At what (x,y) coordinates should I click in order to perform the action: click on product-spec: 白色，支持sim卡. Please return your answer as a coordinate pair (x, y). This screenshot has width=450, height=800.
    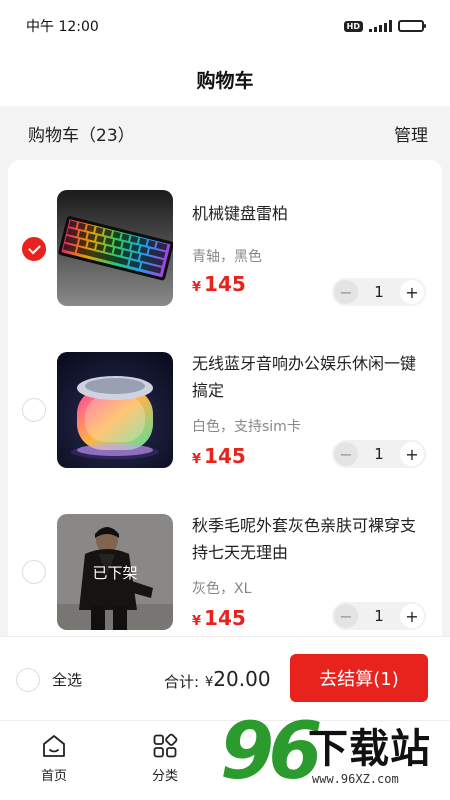
    Looking at the image, I should click on (246, 427).